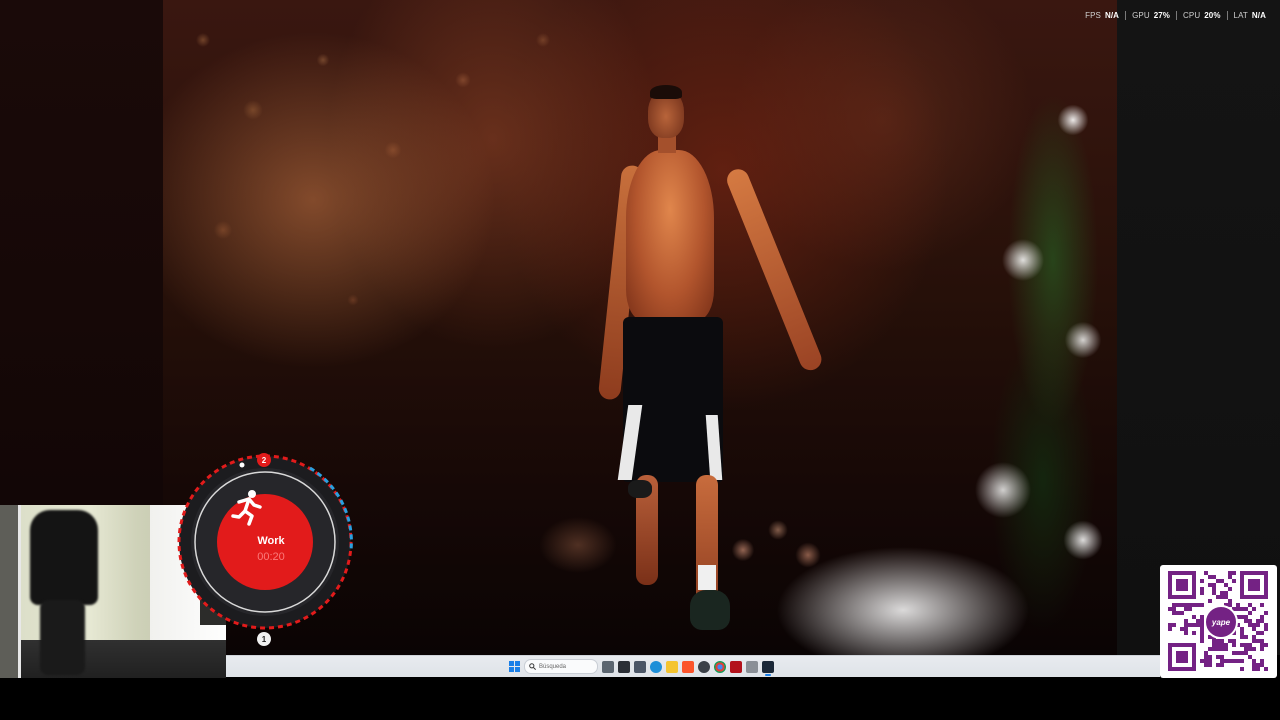  Describe the element at coordinates (1141, 15) in the screenshot. I see `stat-key: GPU` at that location.